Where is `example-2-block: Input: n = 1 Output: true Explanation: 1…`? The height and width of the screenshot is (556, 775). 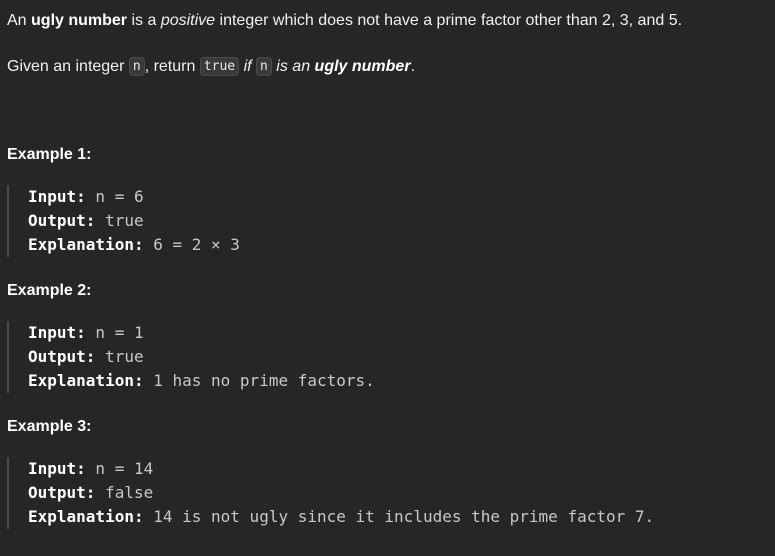 example-2-block: Input: n = 1 Output: true Explanation: 1… is located at coordinates (387, 357).